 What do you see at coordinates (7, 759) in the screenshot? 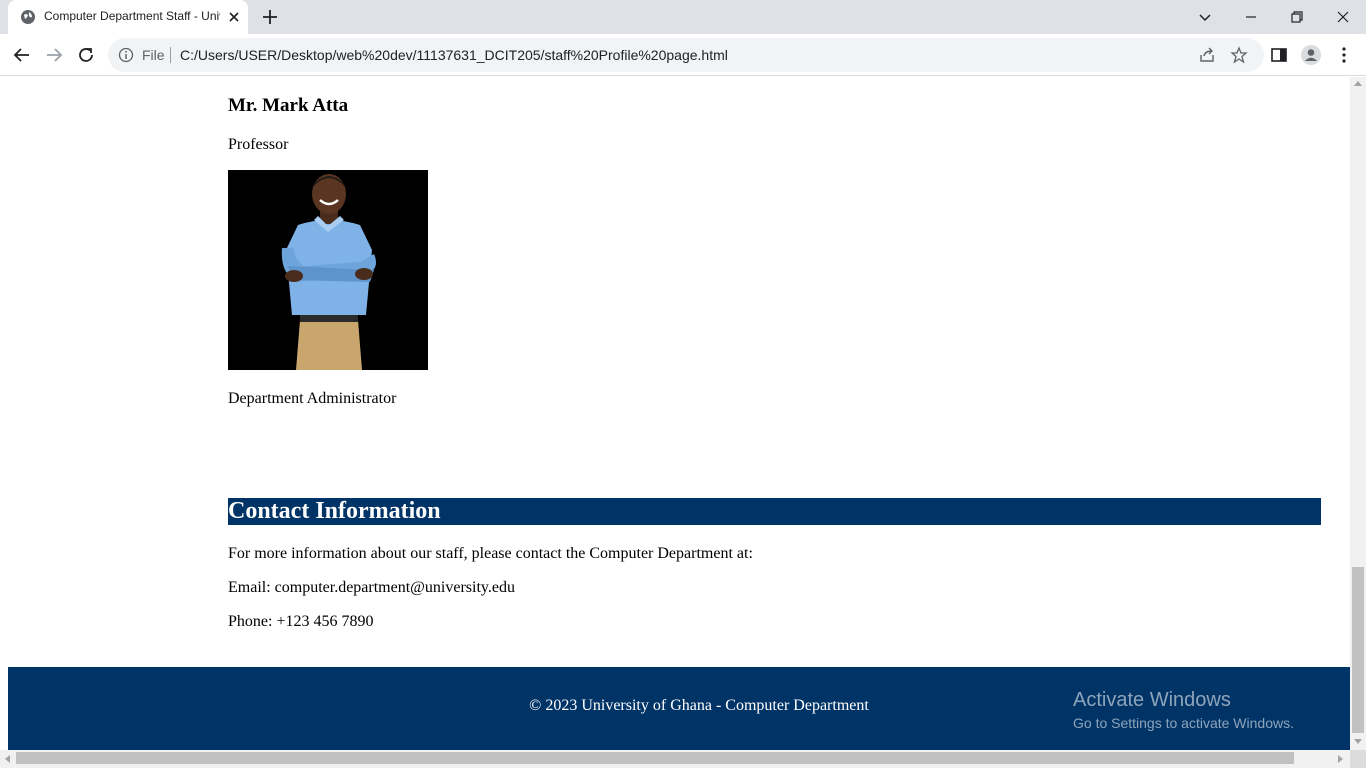
I see `scroll-left-arrow-icon` at bounding box center [7, 759].